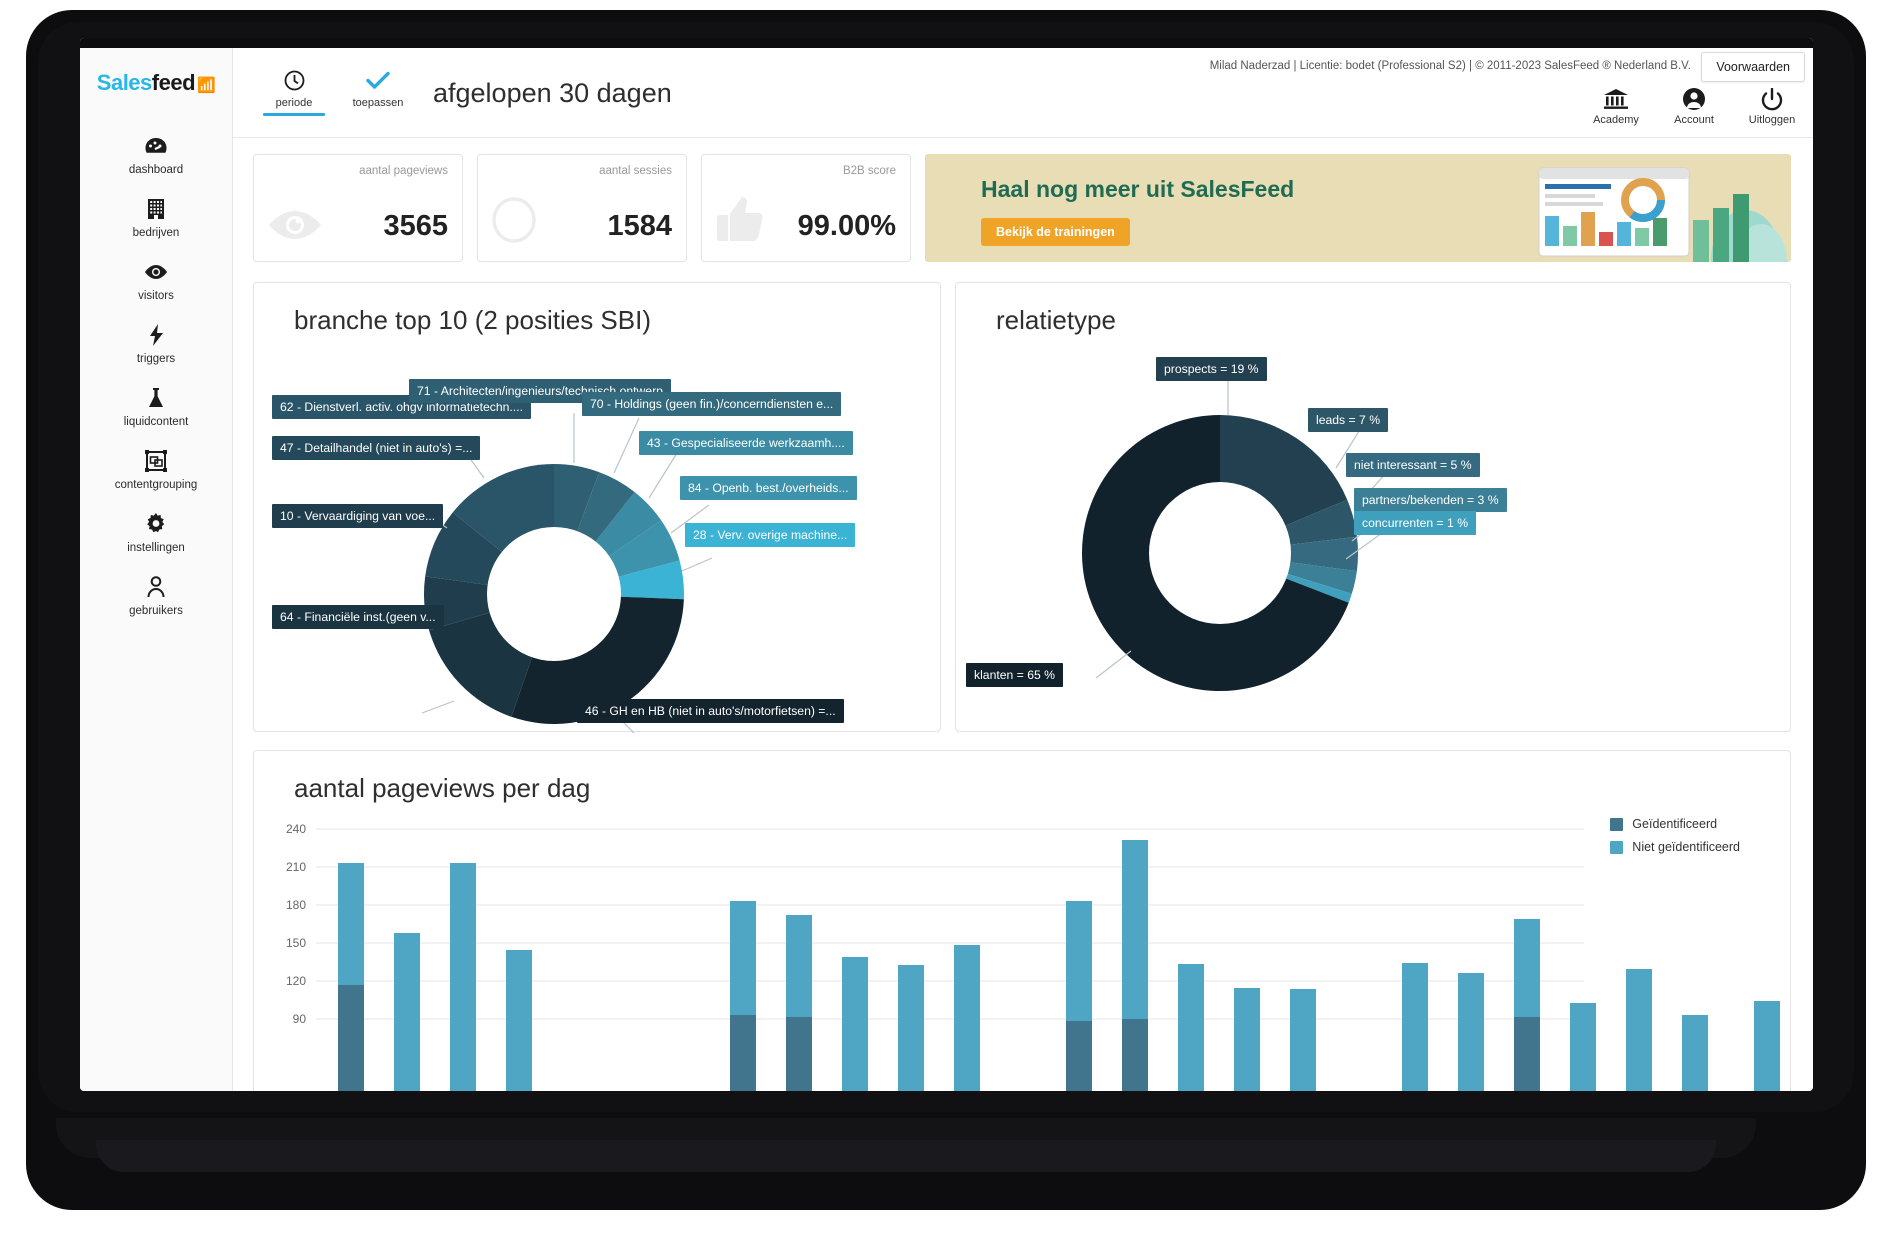 This screenshot has width=1900, height=1252. I want to click on building-icon, so click(156, 209).